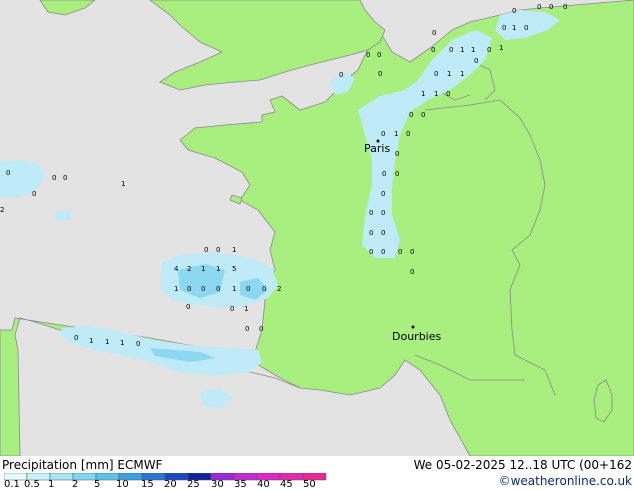 This screenshot has height=490, width=634. Describe the element at coordinates (122, 484) in the screenshot. I see `scale-label: 10` at that location.